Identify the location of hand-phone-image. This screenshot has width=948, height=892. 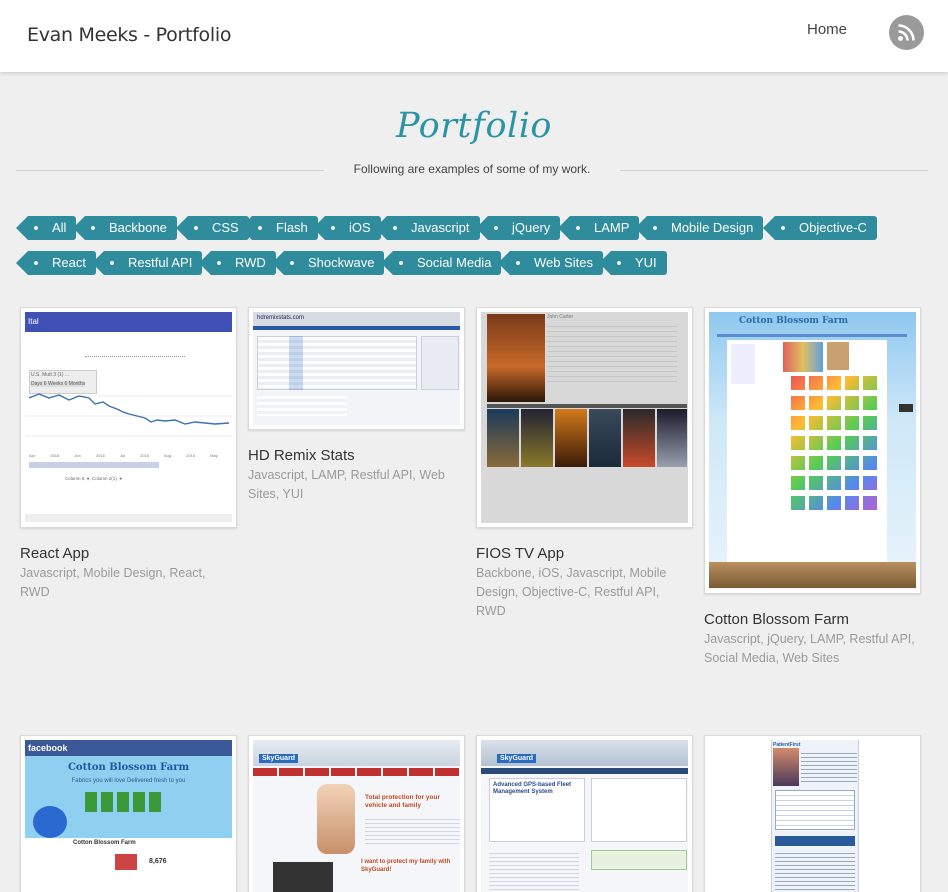
(336, 819).